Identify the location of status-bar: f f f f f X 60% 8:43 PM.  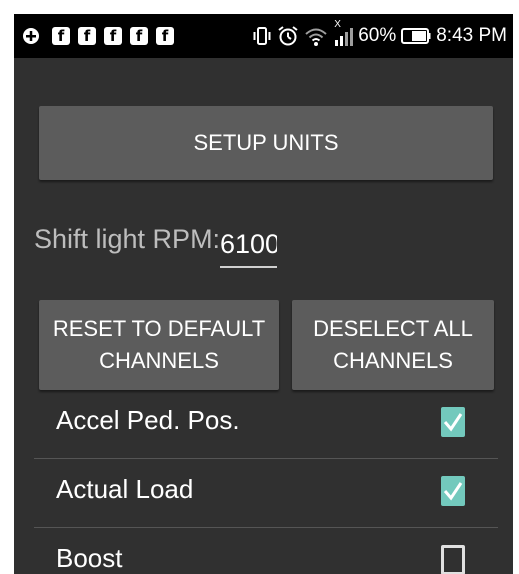
(263, 36).